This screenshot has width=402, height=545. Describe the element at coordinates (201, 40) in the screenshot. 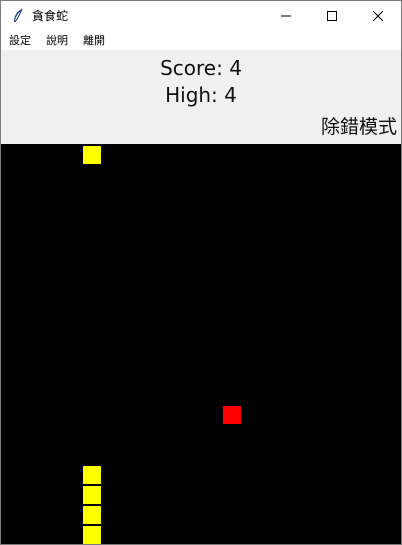

I see `menu-bar: 設定 說明 離開` at that location.